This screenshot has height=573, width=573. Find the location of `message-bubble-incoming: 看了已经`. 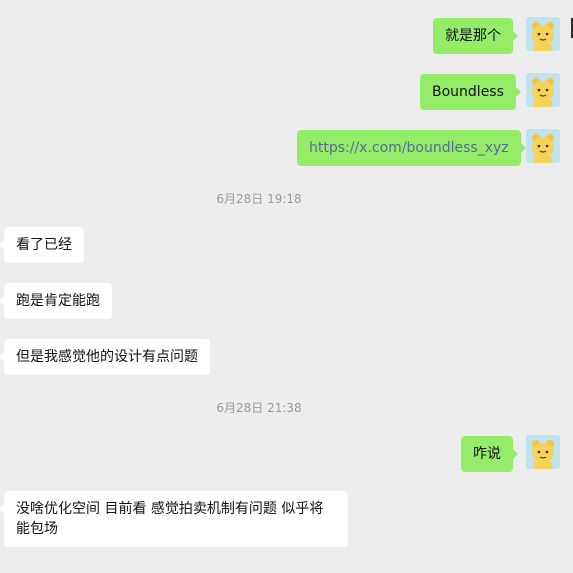

message-bubble-incoming: 看了已经 is located at coordinates (42, 245).